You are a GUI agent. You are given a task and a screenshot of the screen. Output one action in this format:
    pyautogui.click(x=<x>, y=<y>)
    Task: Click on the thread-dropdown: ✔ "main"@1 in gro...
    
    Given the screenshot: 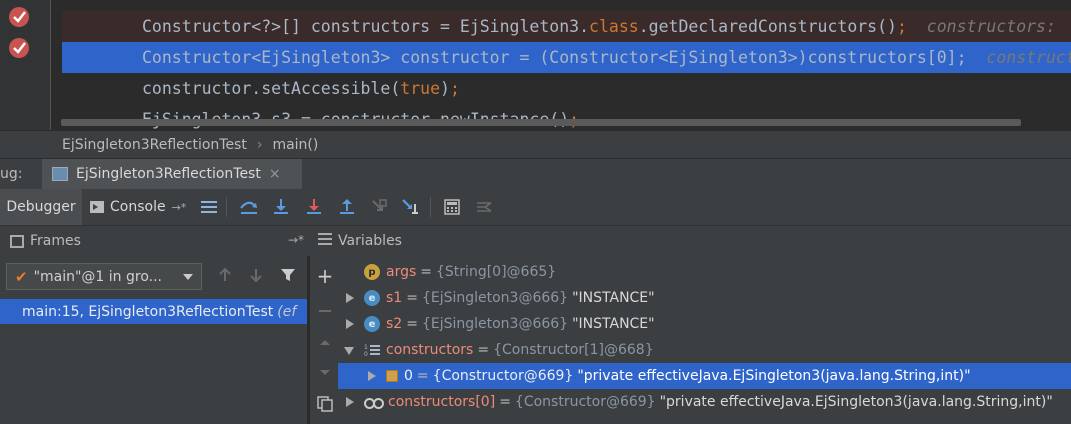 What is the action you would take?
    pyautogui.click(x=104, y=276)
    